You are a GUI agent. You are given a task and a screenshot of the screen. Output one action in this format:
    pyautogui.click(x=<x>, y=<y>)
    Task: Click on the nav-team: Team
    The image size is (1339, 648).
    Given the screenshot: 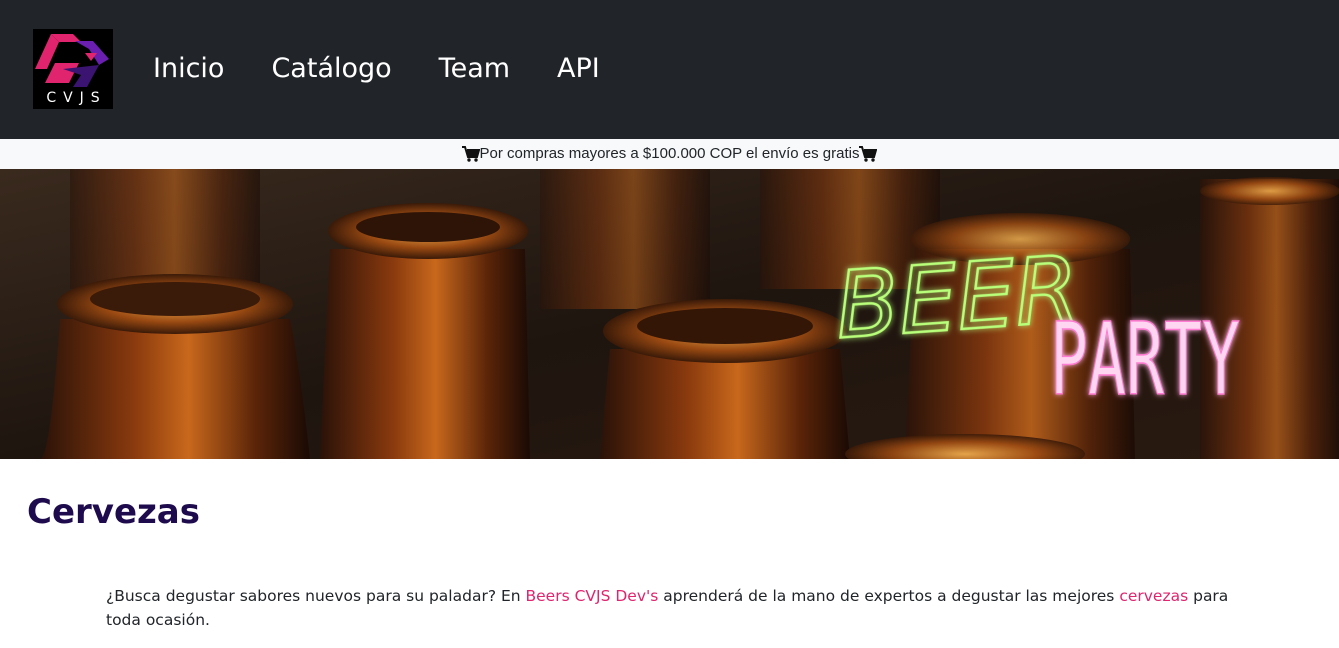 What is the action you would take?
    pyautogui.click(x=474, y=69)
    